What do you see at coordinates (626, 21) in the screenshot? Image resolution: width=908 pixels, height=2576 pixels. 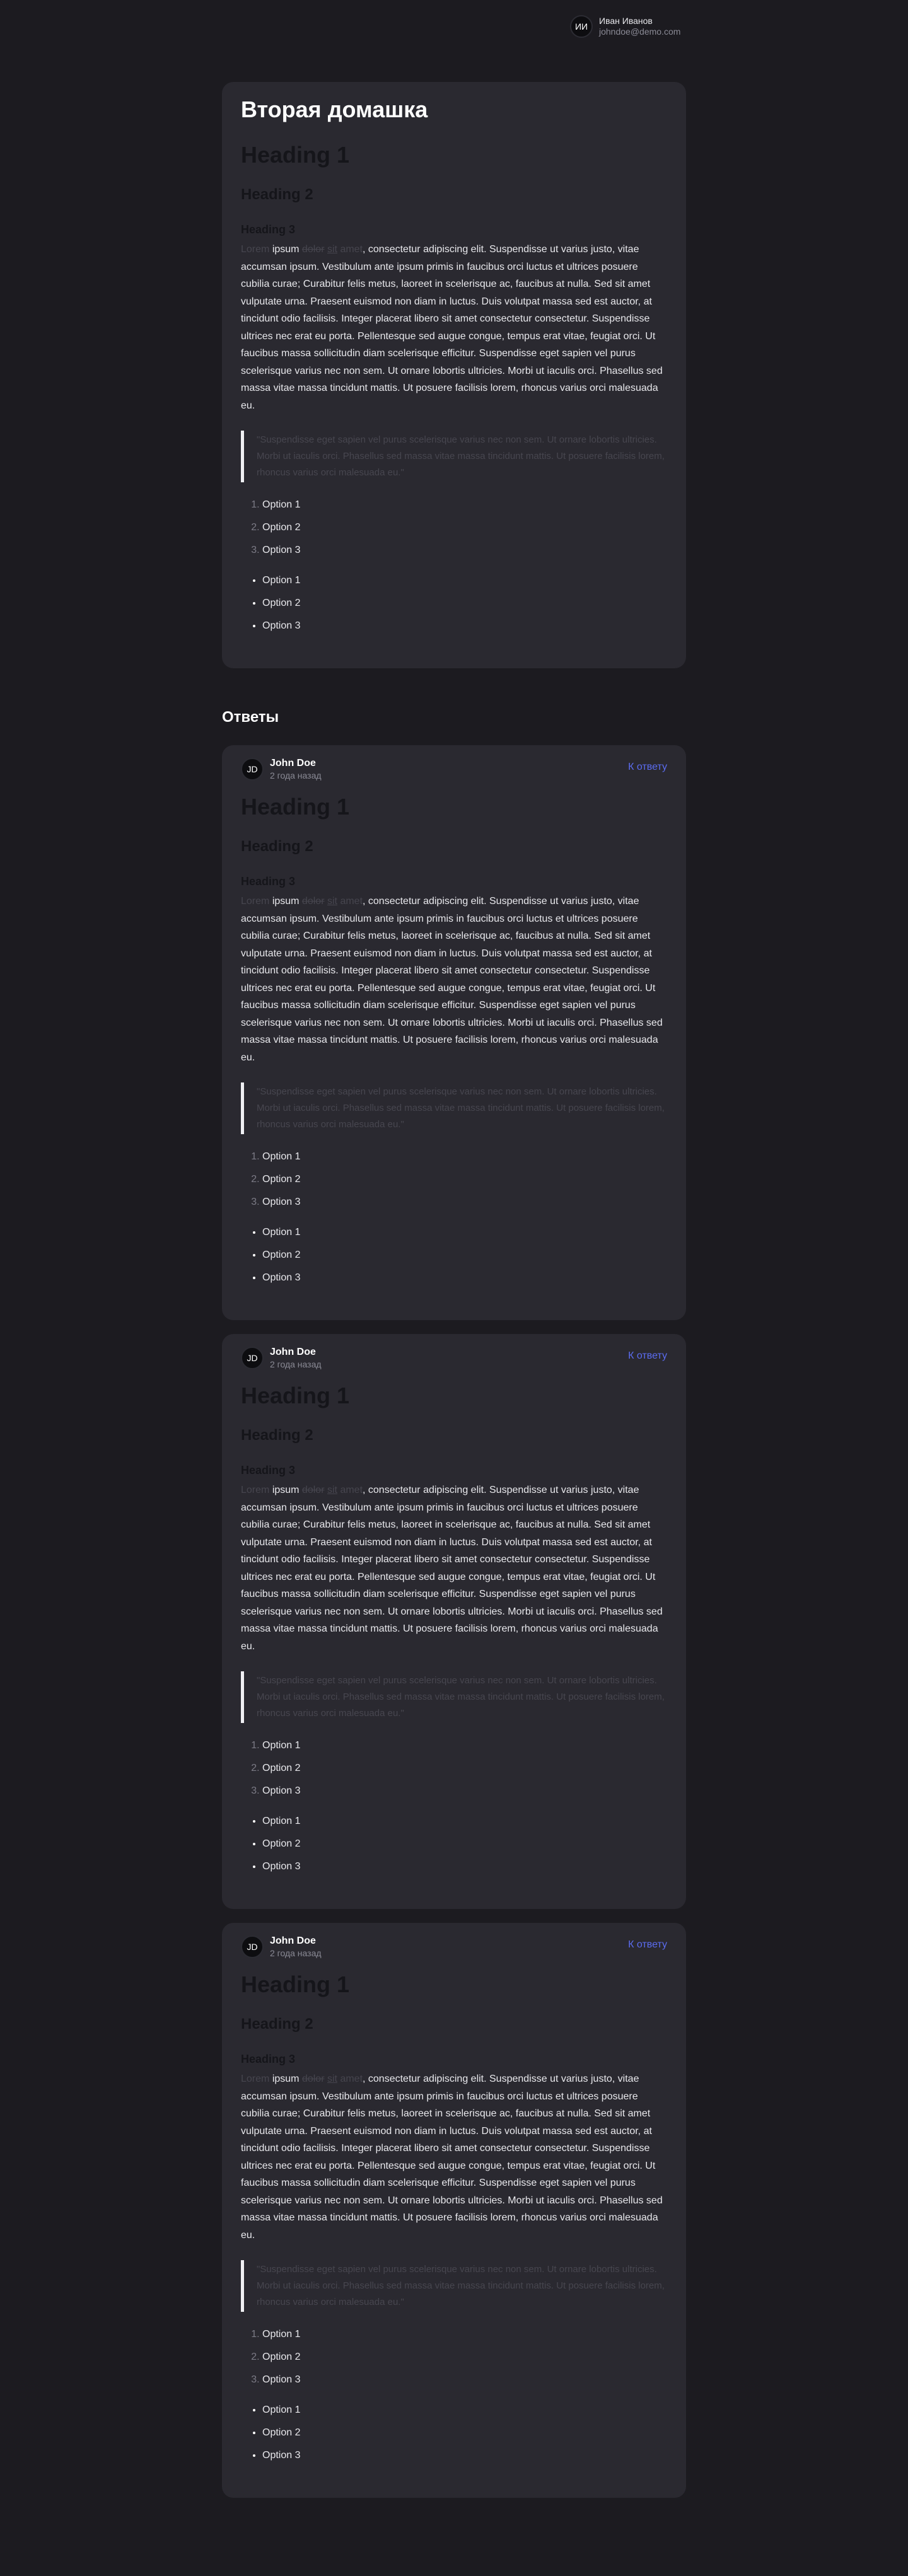 I see `user-name: Иван Иванов` at bounding box center [626, 21].